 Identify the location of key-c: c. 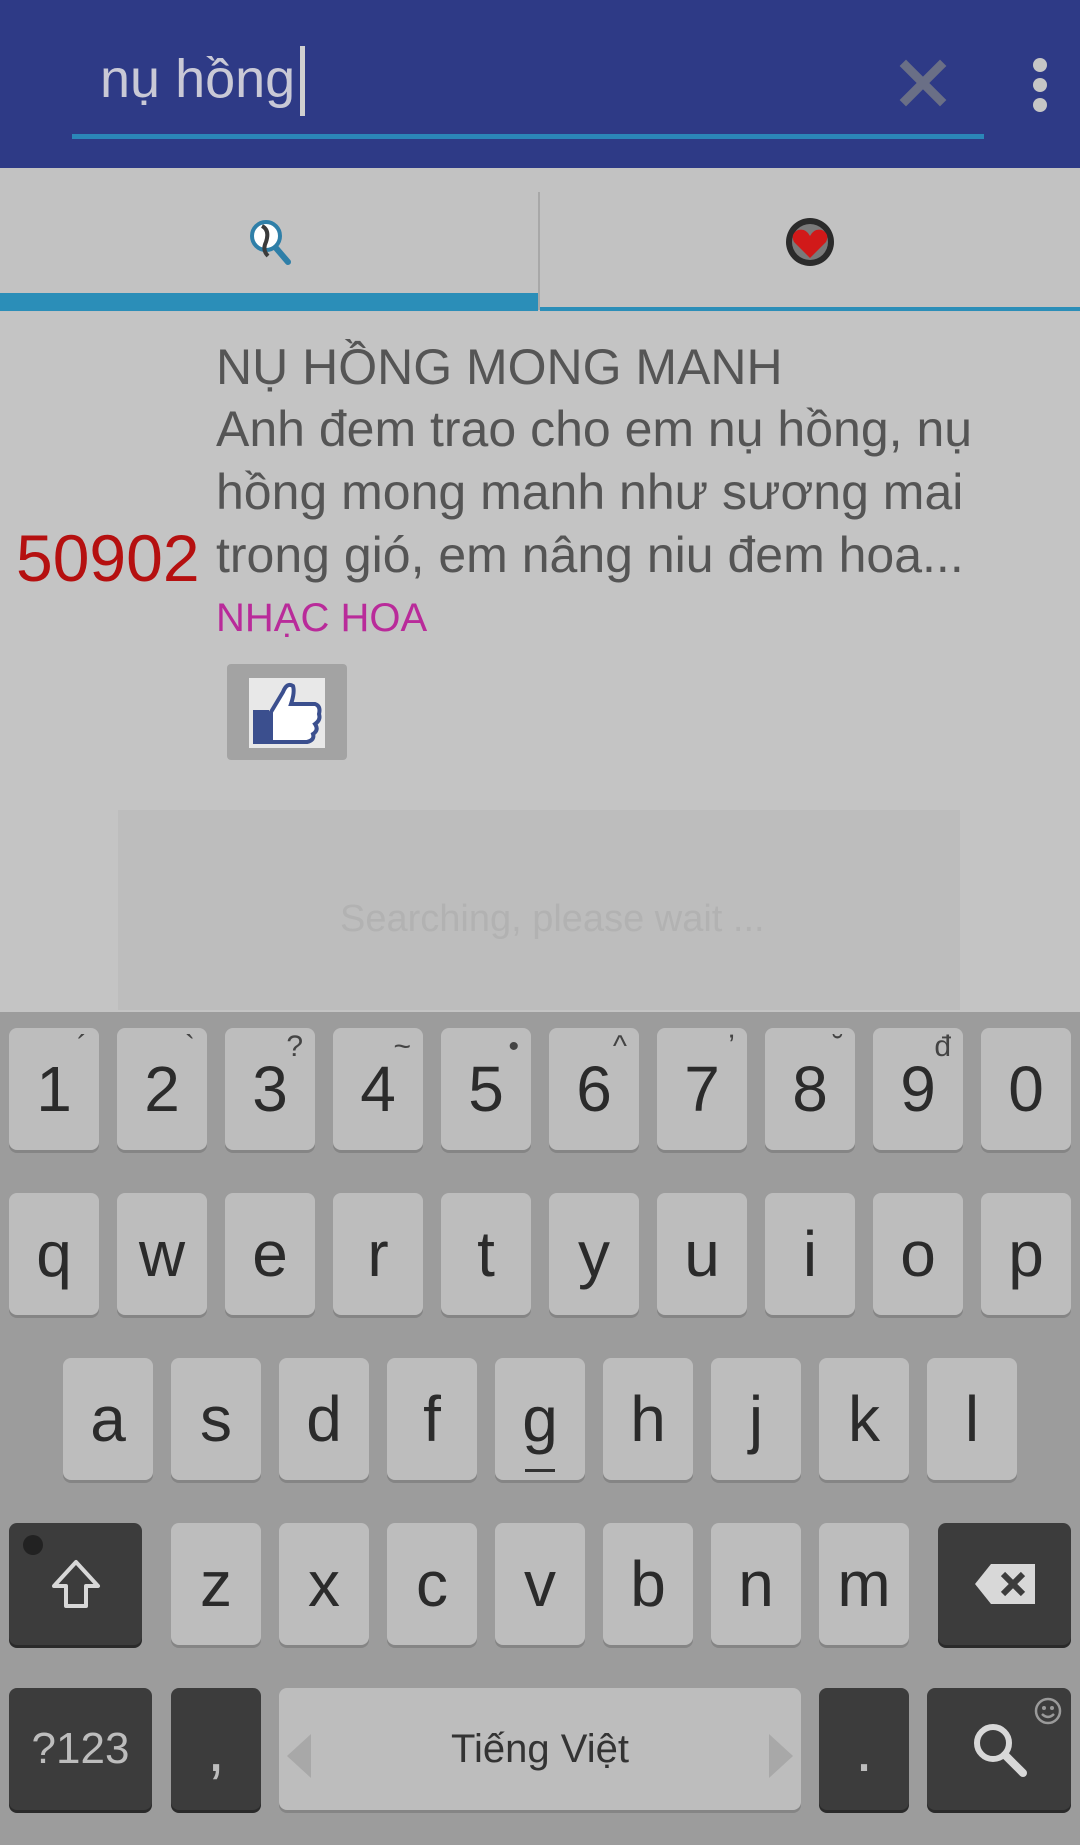
(432, 1584).